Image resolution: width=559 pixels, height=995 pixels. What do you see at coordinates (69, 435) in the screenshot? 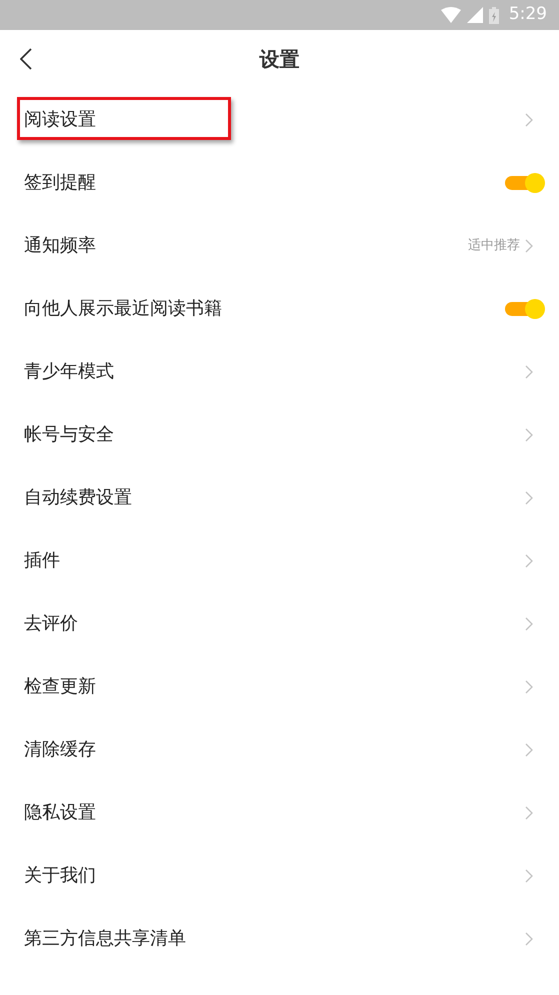
I see `row-label: 帐号与安全` at bounding box center [69, 435].